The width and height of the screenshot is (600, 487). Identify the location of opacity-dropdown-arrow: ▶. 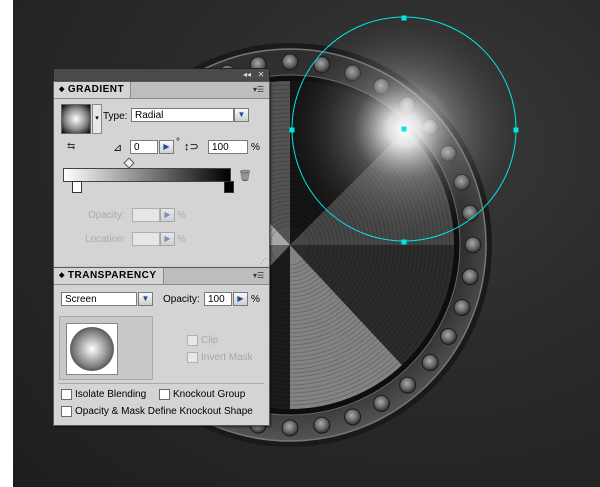
(240, 299).